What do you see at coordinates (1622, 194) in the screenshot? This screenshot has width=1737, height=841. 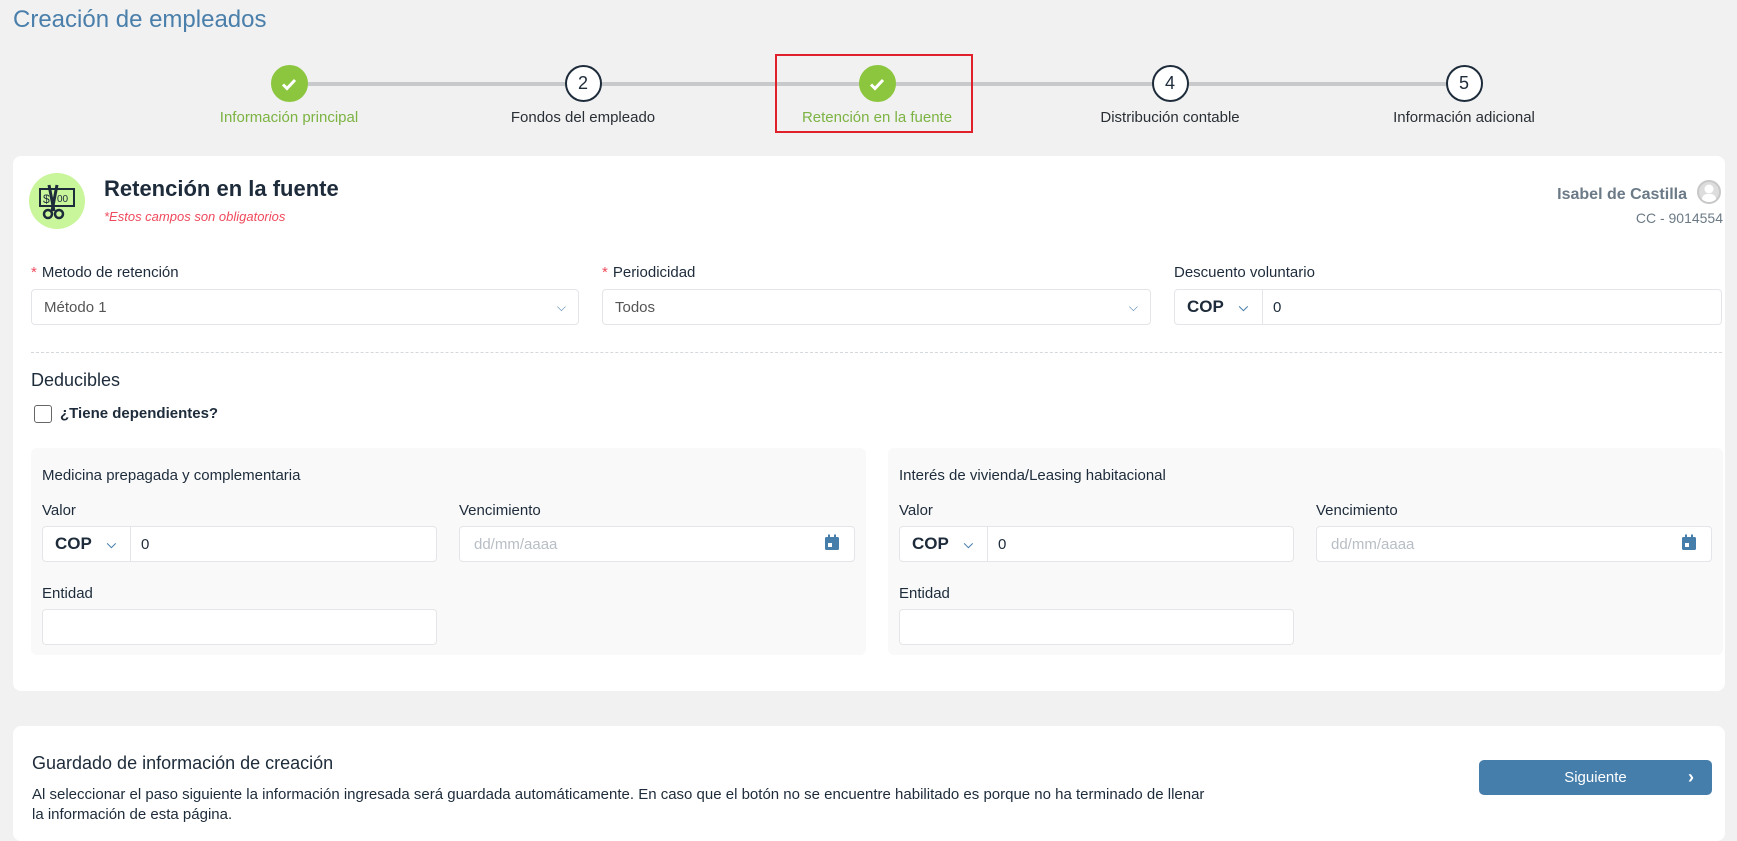 I see `user-name: Isabel de Castilla` at bounding box center [1622, 194].